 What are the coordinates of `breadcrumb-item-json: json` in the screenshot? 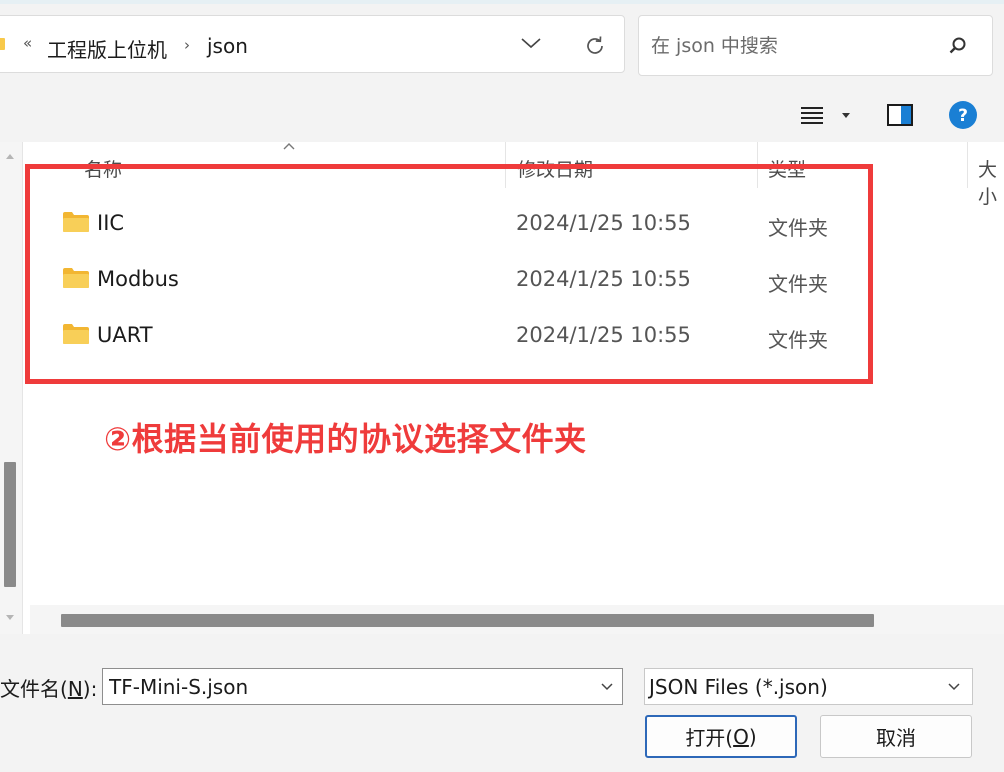 It's located at (227, 46).